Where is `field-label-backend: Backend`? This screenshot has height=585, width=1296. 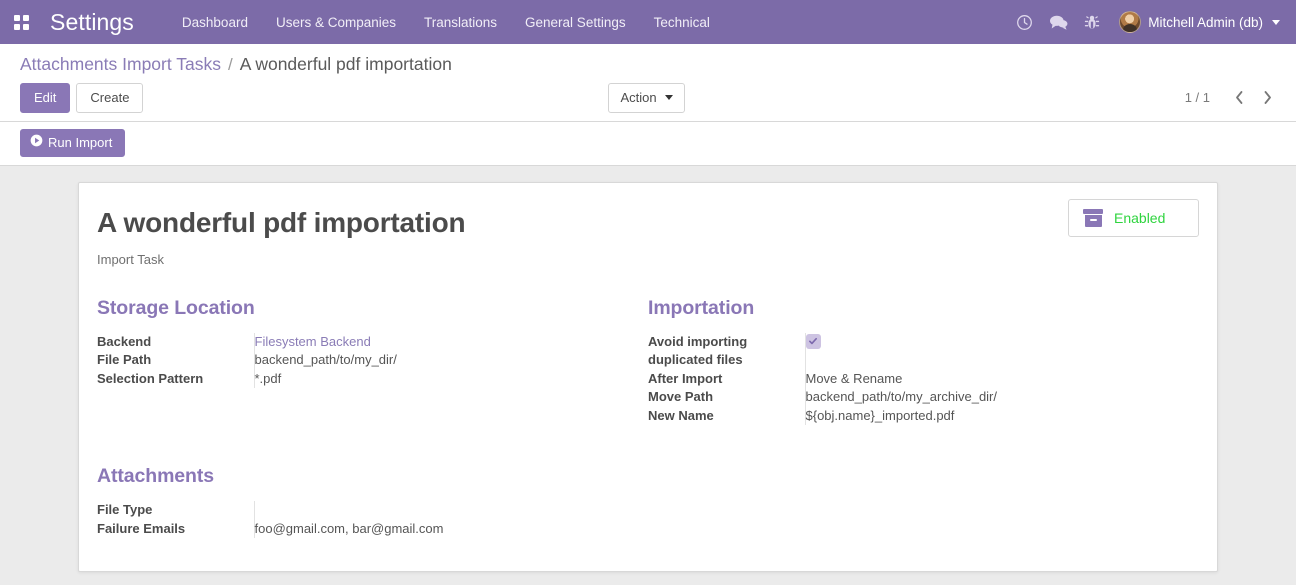 field-label-backend: Backend is located at coordinates (124, 341).